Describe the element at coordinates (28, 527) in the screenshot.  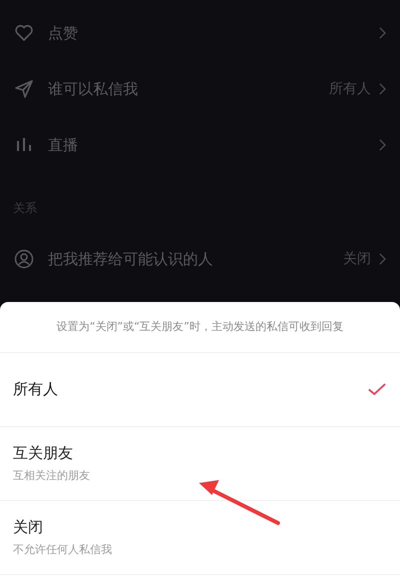
I see `option-label: 关闭` at that location.